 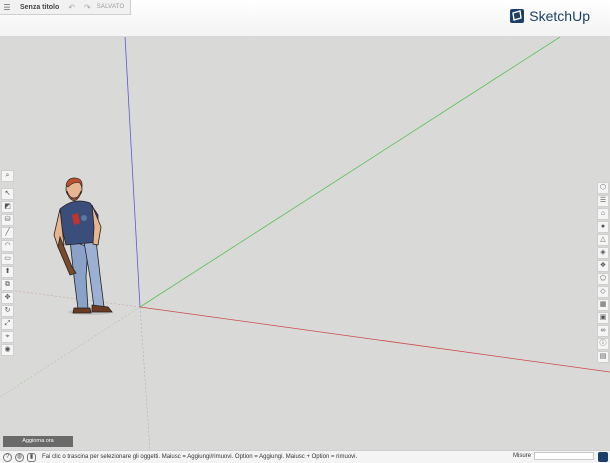 What do you see at coordinates (70, 298) in the screenshot?
I see `red-axis-dotted` at bounding box center [70, 298].